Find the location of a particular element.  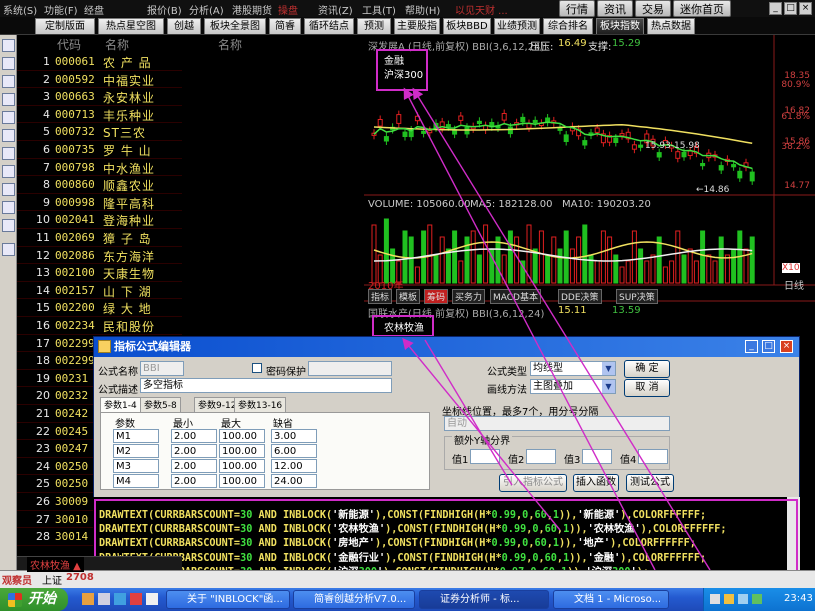

param-tab-2: 参数5-8 is located at coordinates (160, 405).